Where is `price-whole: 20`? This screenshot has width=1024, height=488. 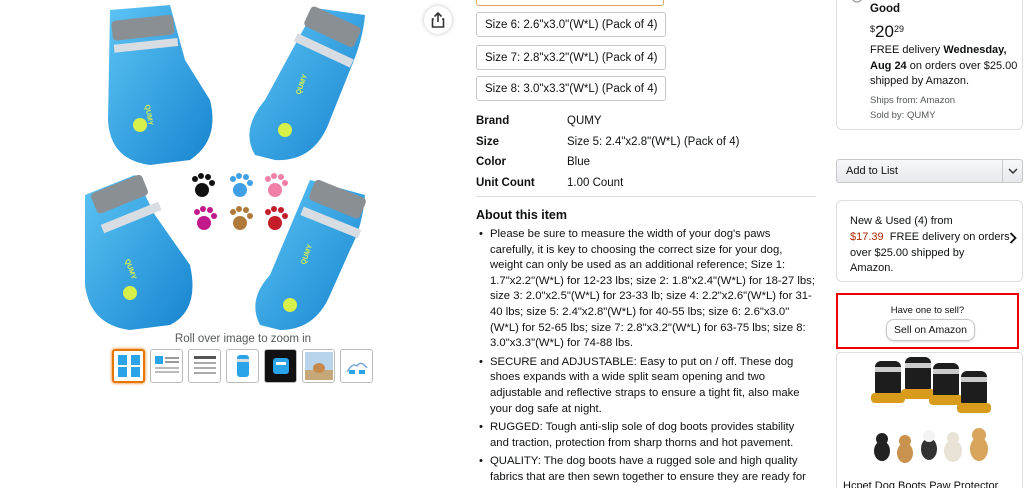 price-whole: 20 is located at coordinates (884, 31).